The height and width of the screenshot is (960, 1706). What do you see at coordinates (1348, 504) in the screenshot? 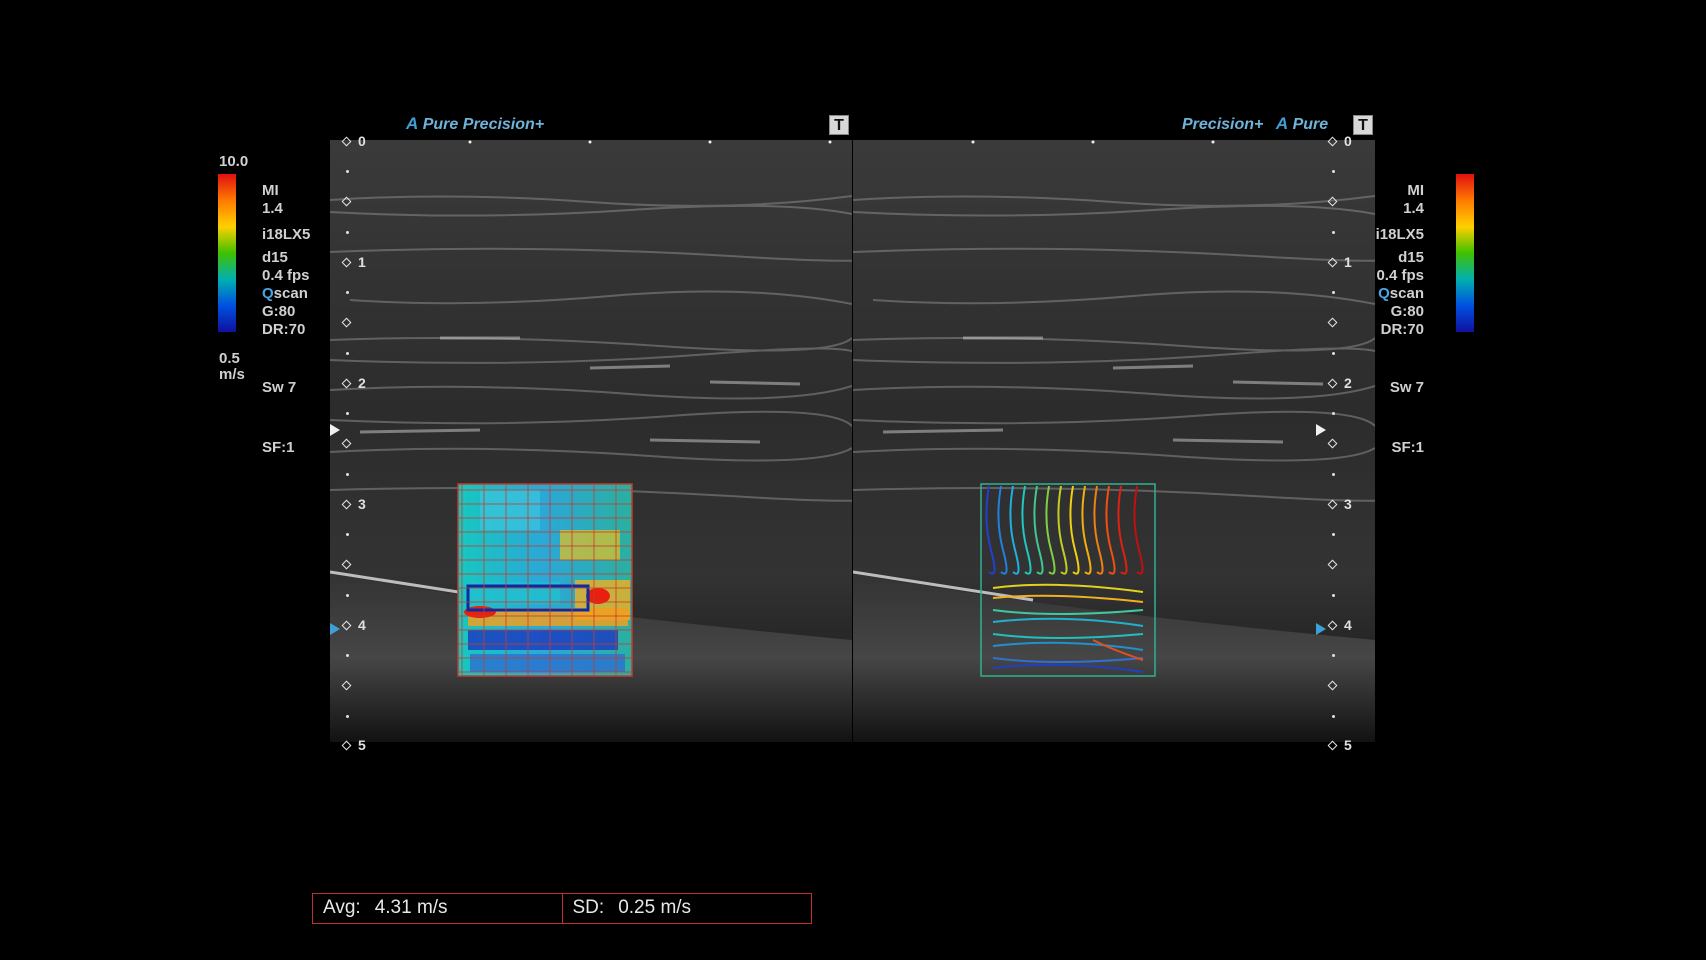
I see `right-depth-label-3: 3` at bounding box center [1348, 504].